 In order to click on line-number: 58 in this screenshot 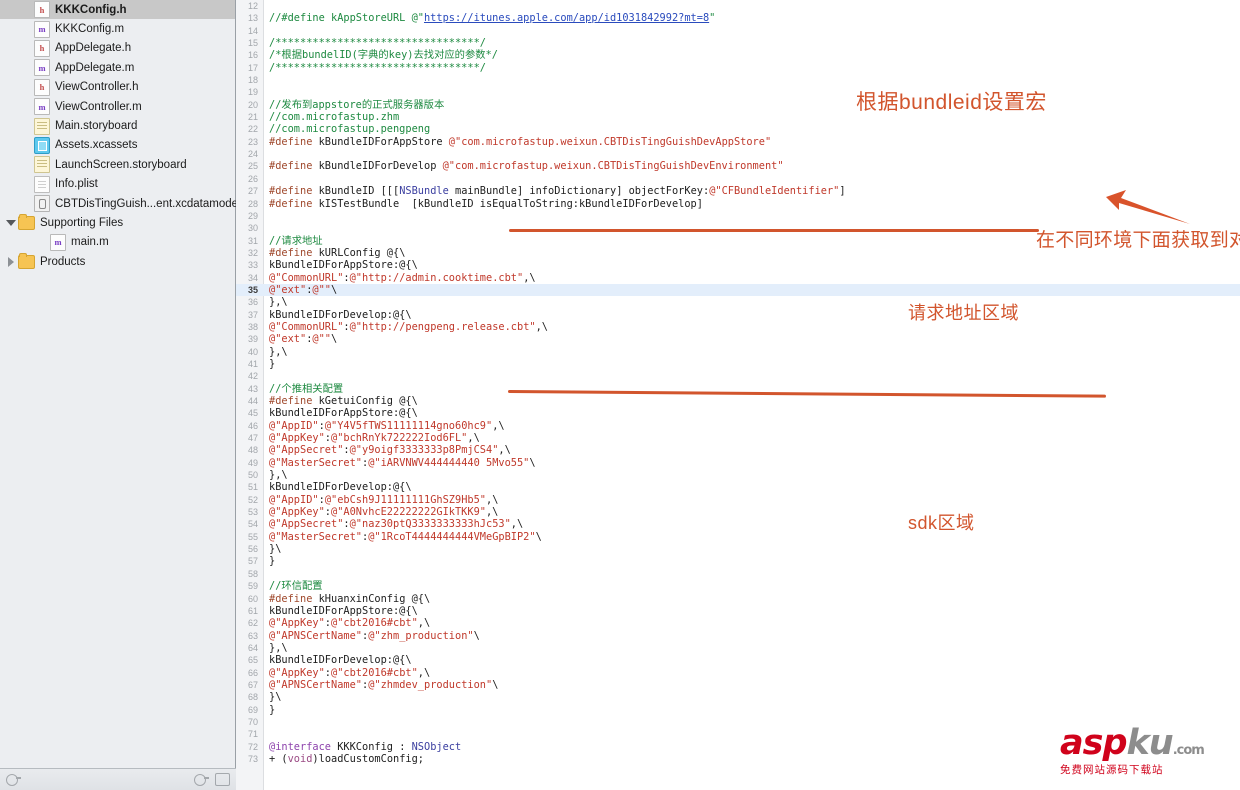, I will do `click(252, 573)`.